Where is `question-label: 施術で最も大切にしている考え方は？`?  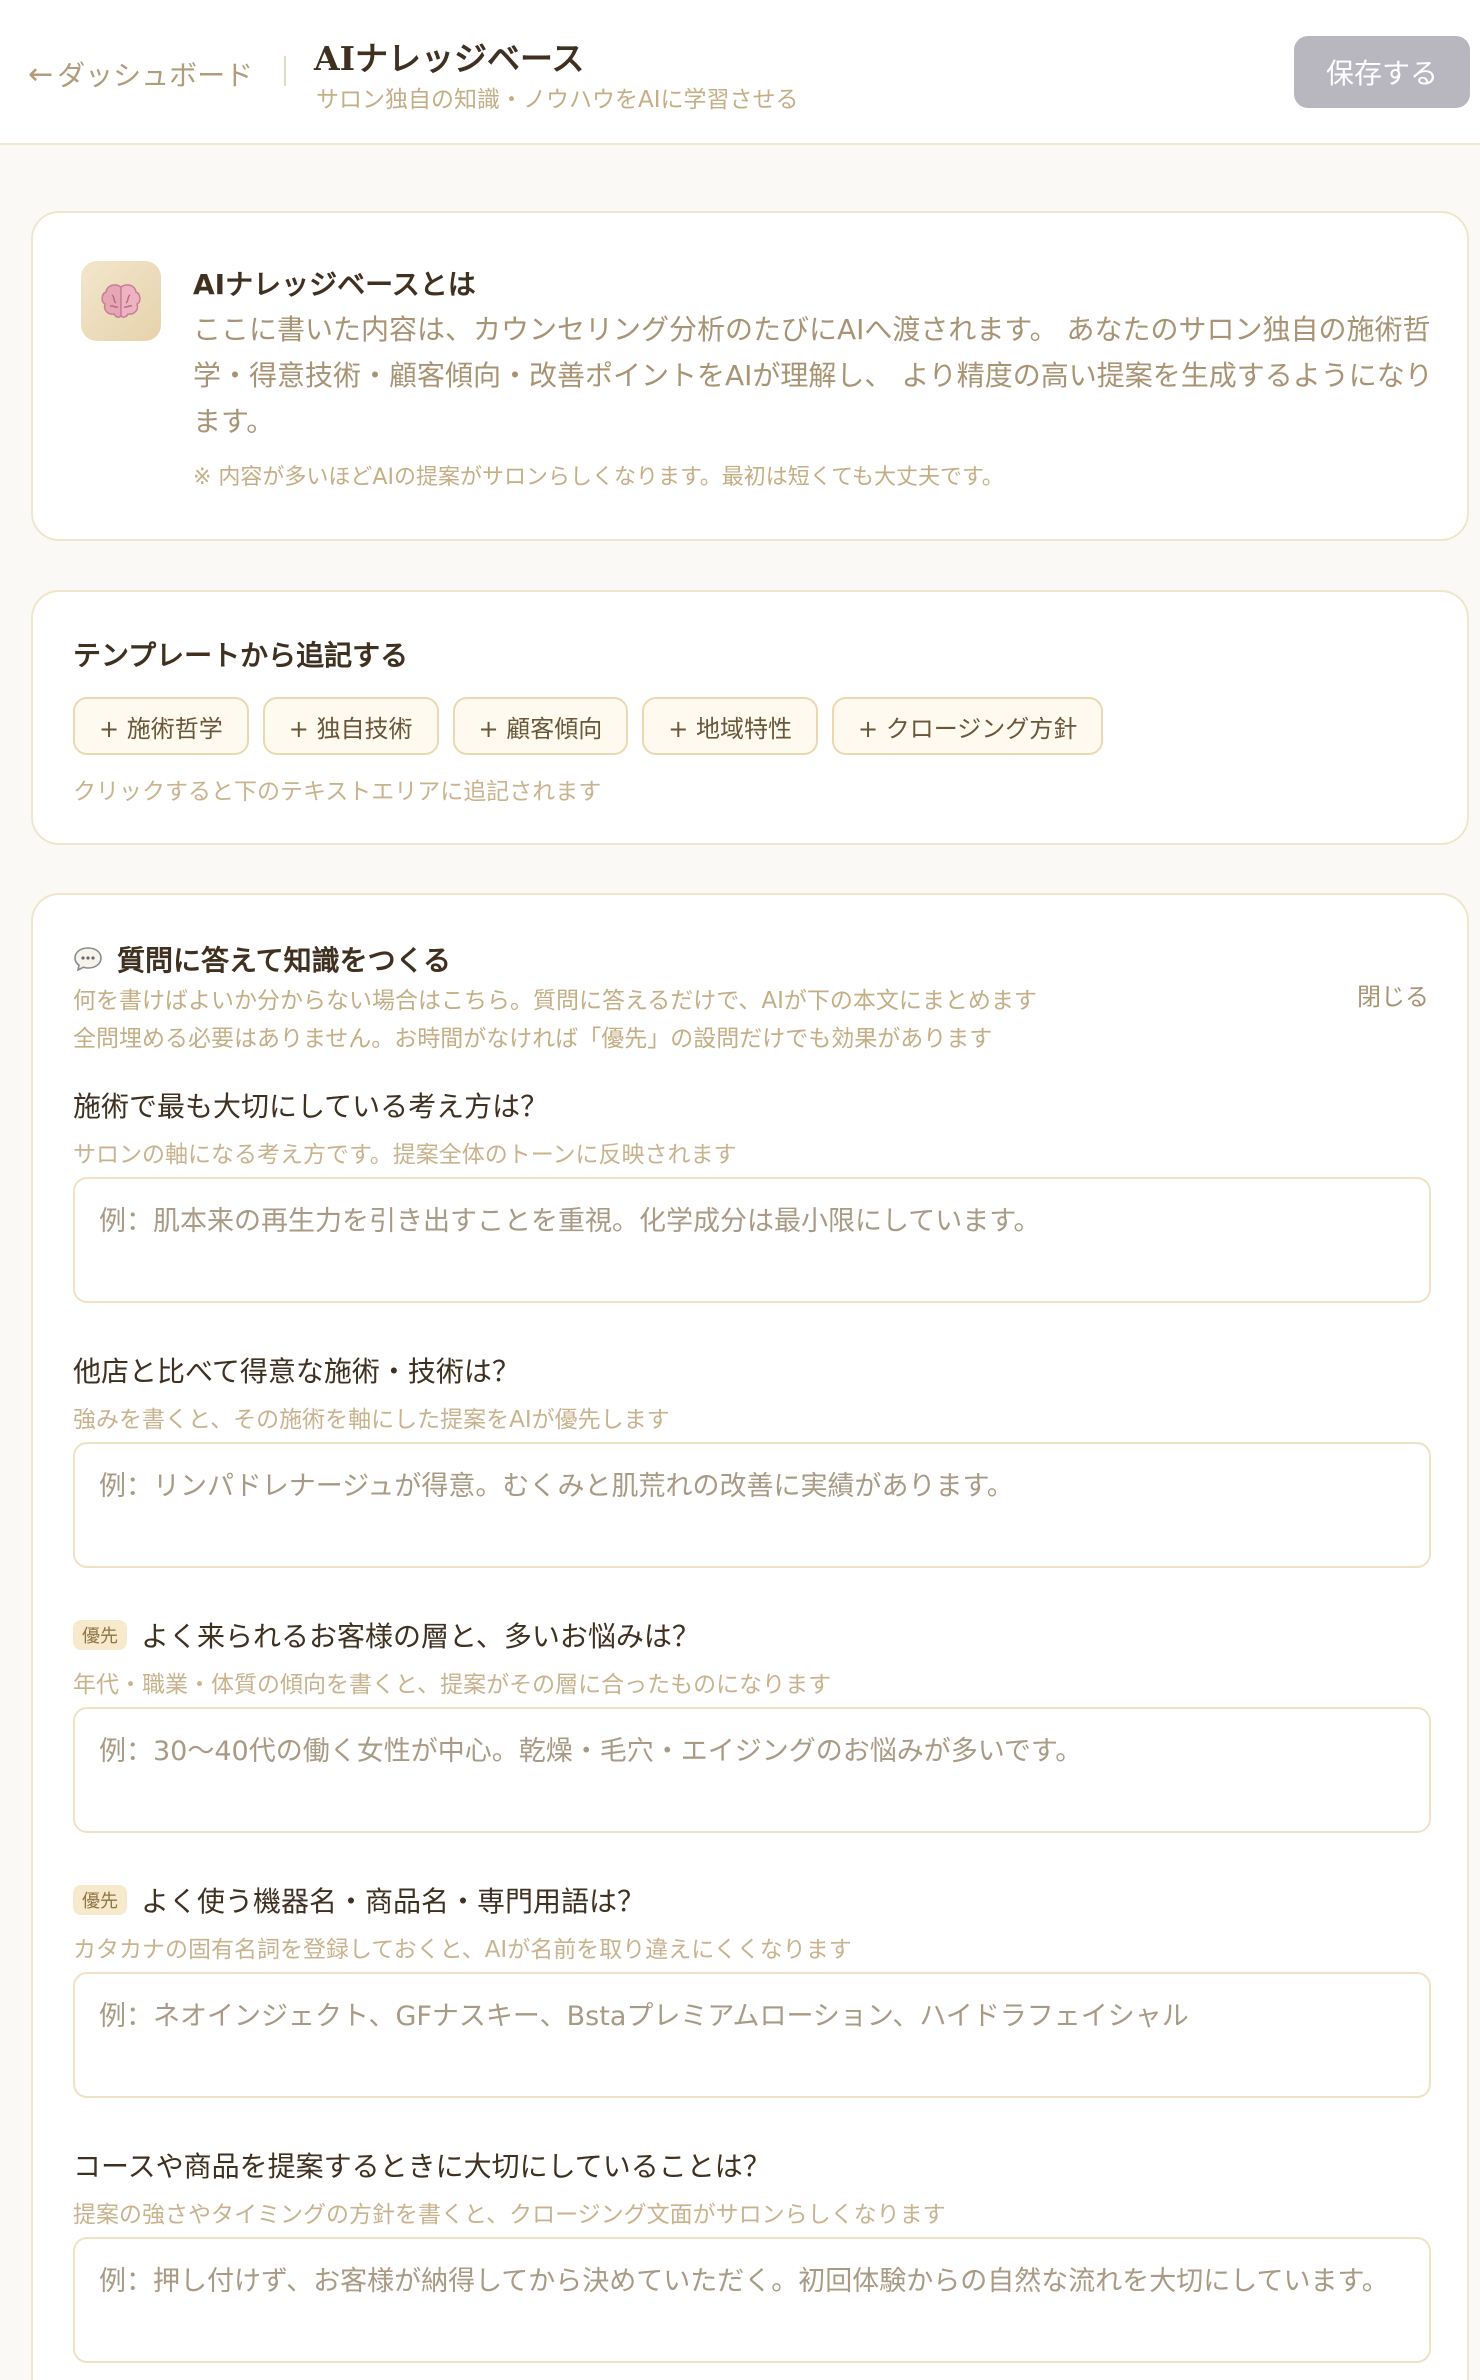 question-label: 施術で最も大切にしている考え方は？ is located at coordinates (311, 1106).